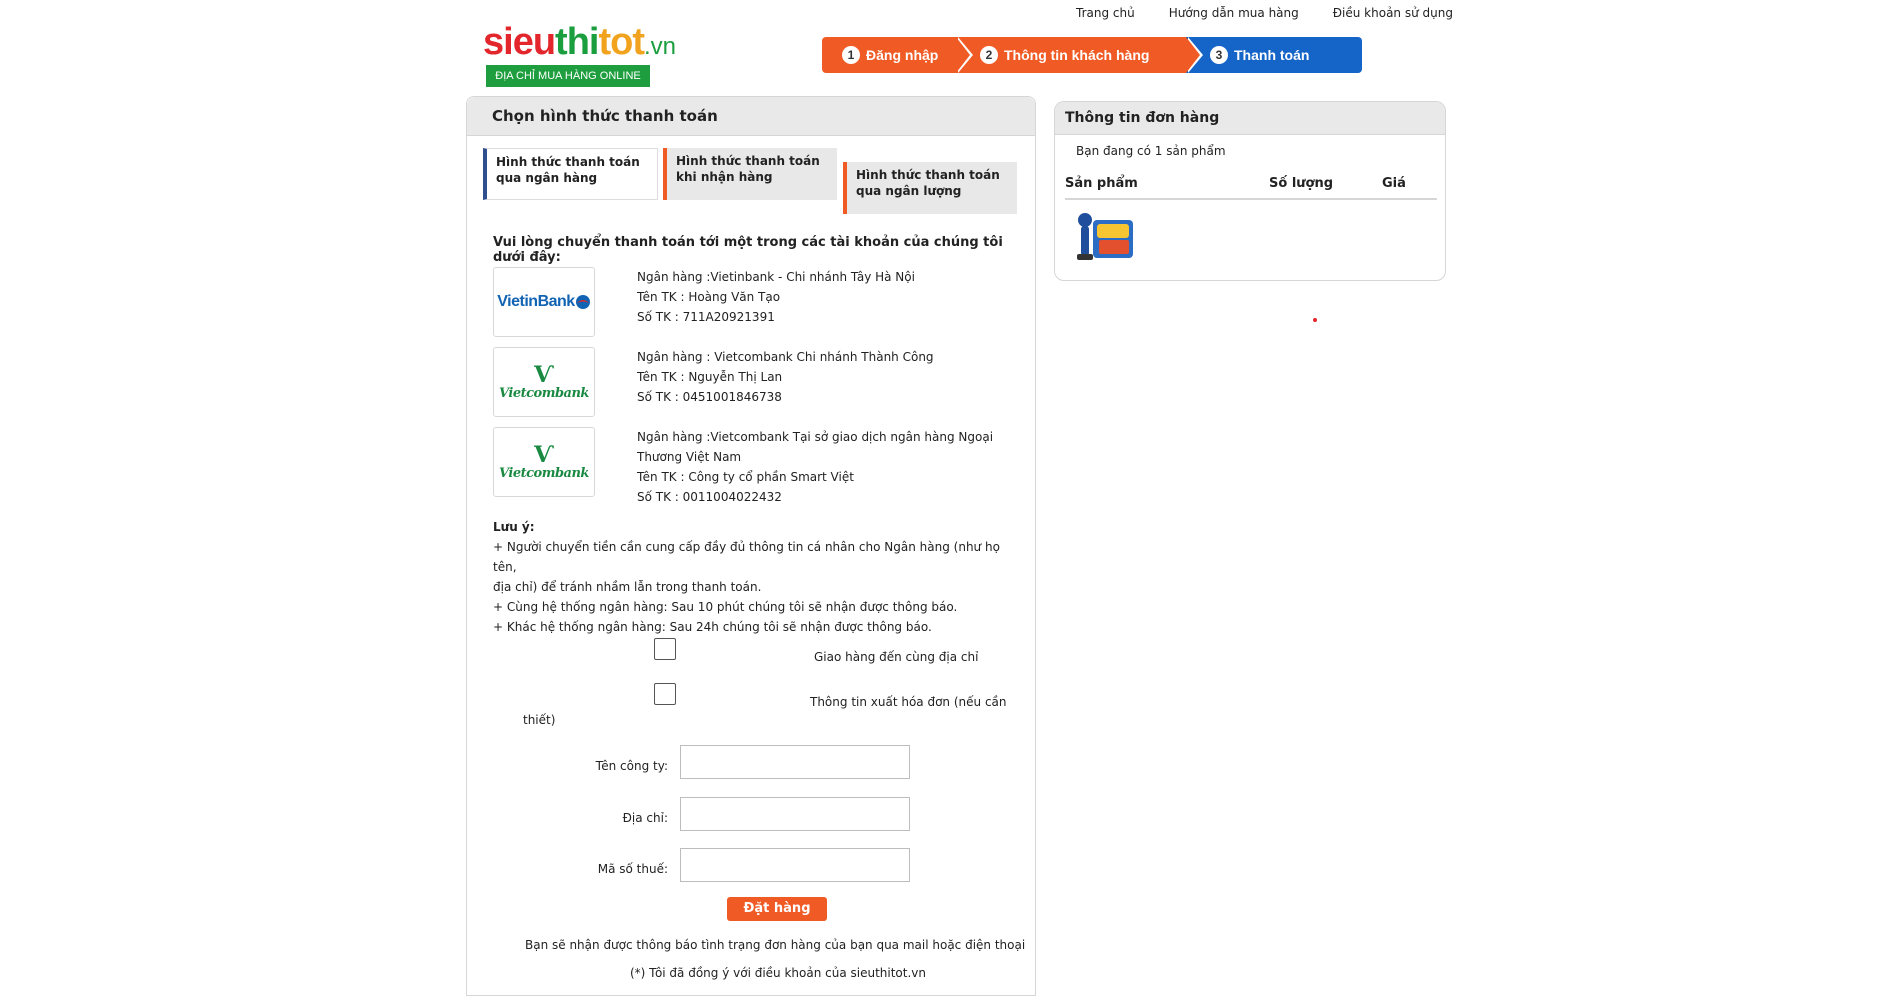 This screenshot has width=1898, height=996. Describe the element at coordinates (989, 55) in the screenshot. I see `step-number: 2` at that location.